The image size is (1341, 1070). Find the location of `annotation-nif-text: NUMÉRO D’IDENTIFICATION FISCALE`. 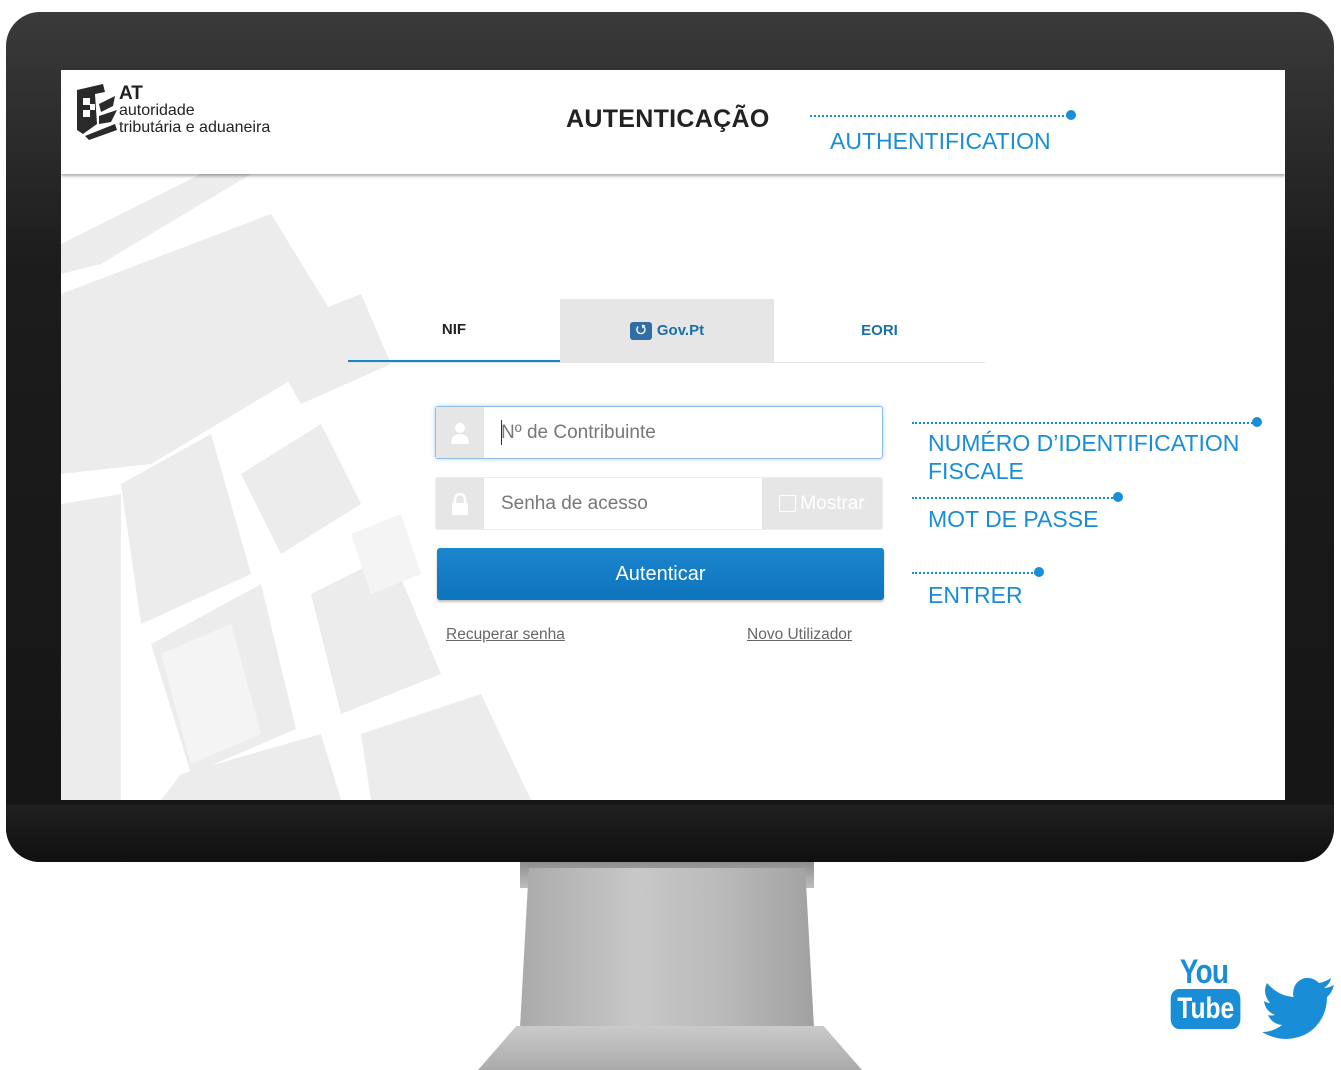

annotation-nif-text: NUMÉRO D’IDENTIFICATION FISCALE is located at coordinates (1083, 457).